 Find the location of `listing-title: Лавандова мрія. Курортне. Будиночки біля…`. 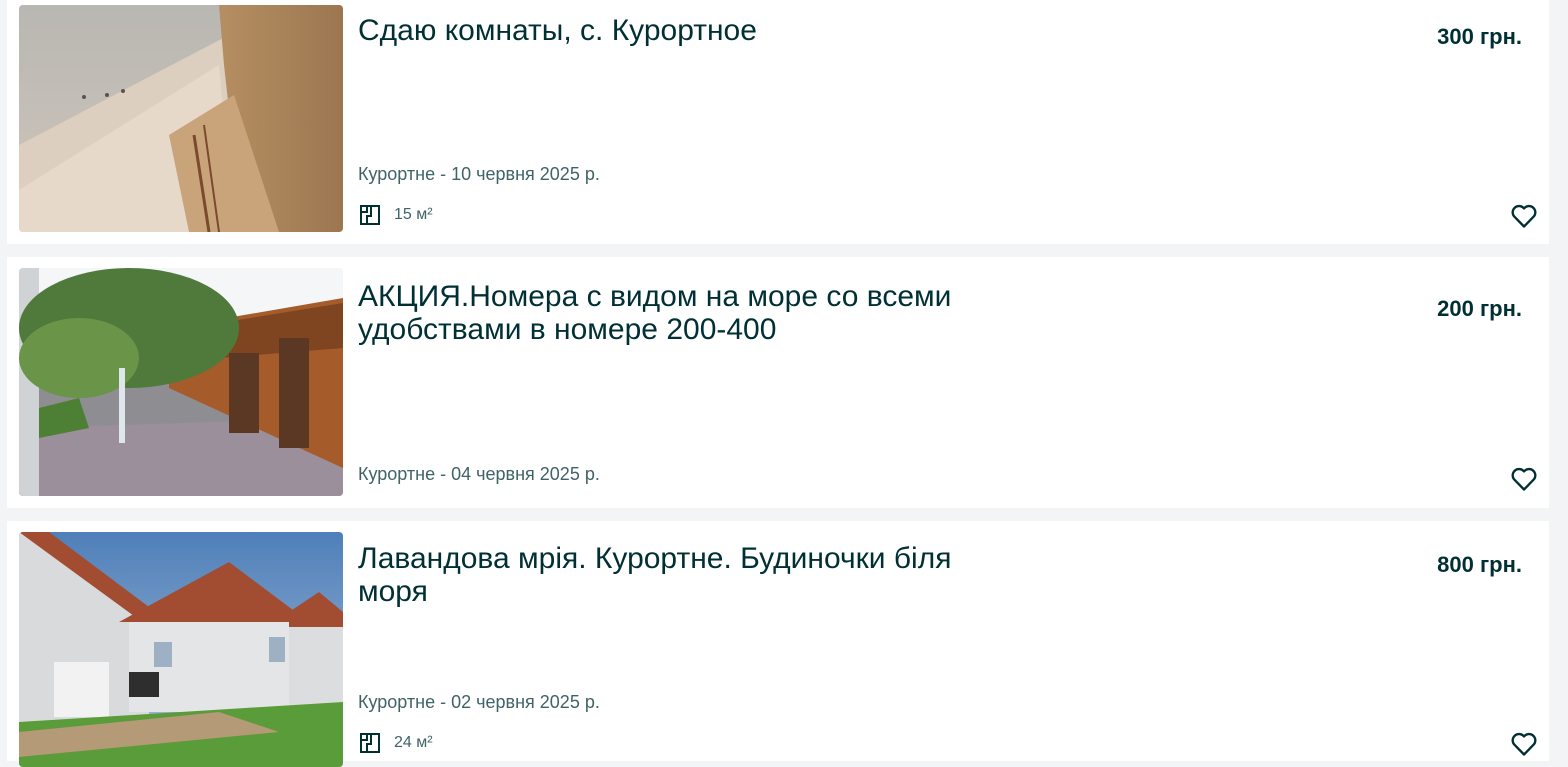

listing-title: Лавандова мрія. Курортне. Будиночки біля… is located at coordinates (678, 575).